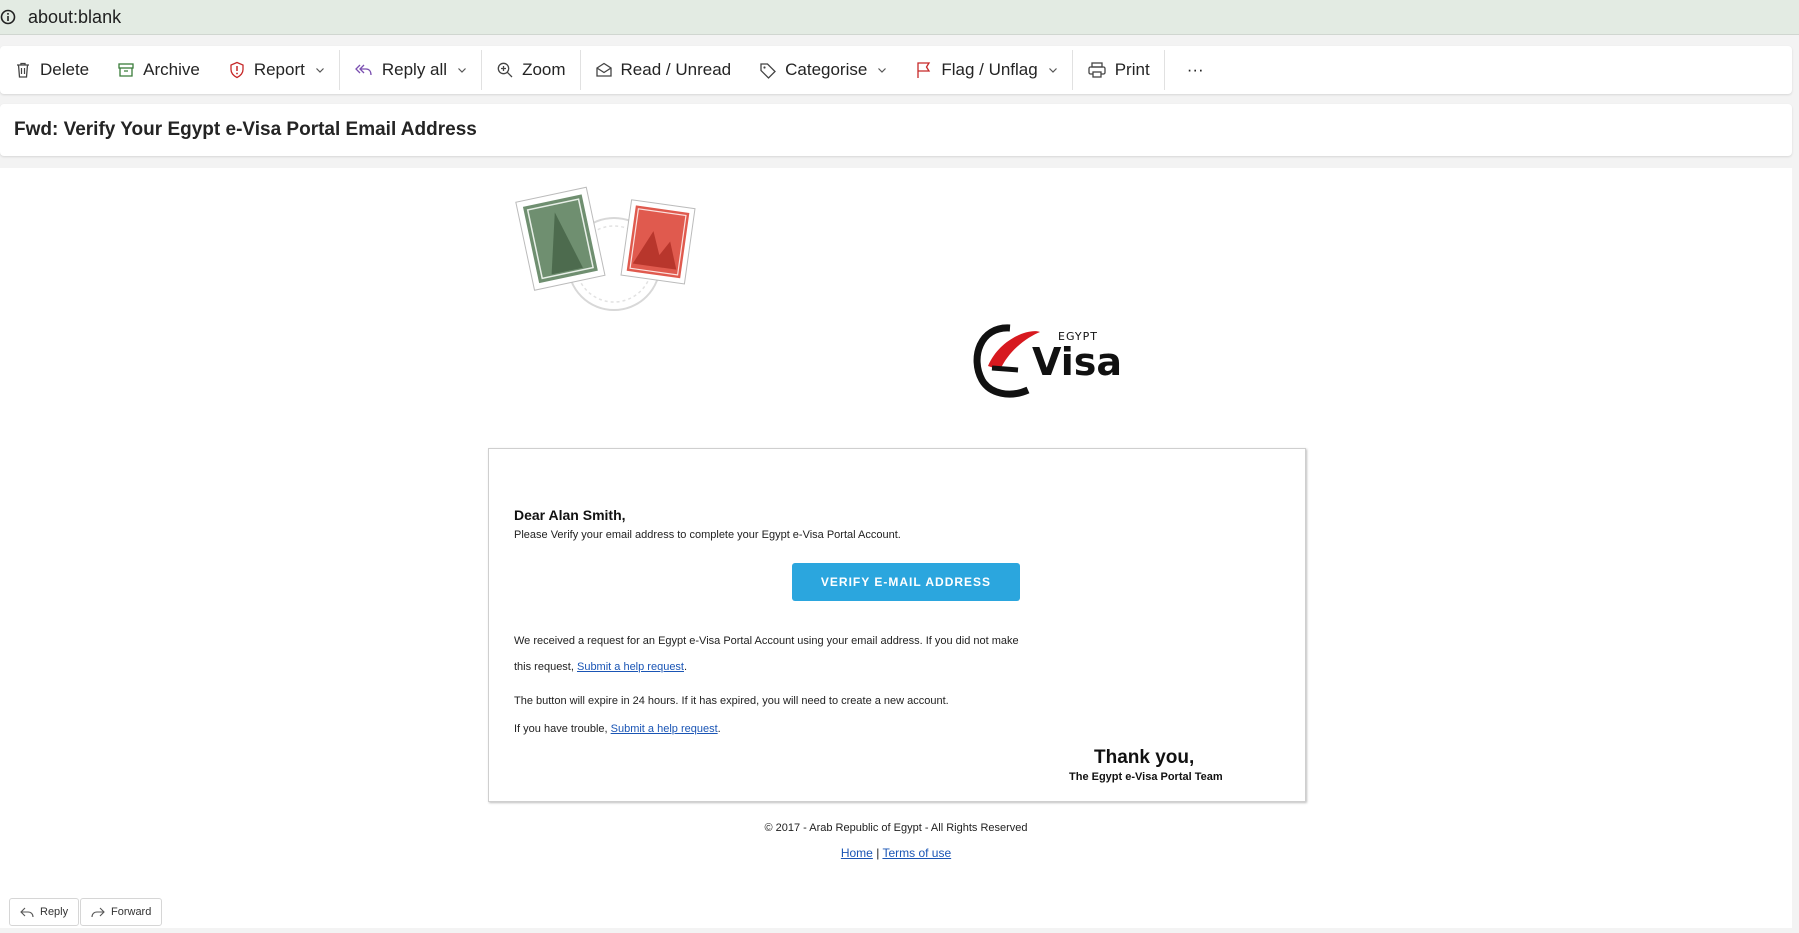 This screenshot has width=1799, height=933. I want to click on forward-label: Forward, so click(131, 912).